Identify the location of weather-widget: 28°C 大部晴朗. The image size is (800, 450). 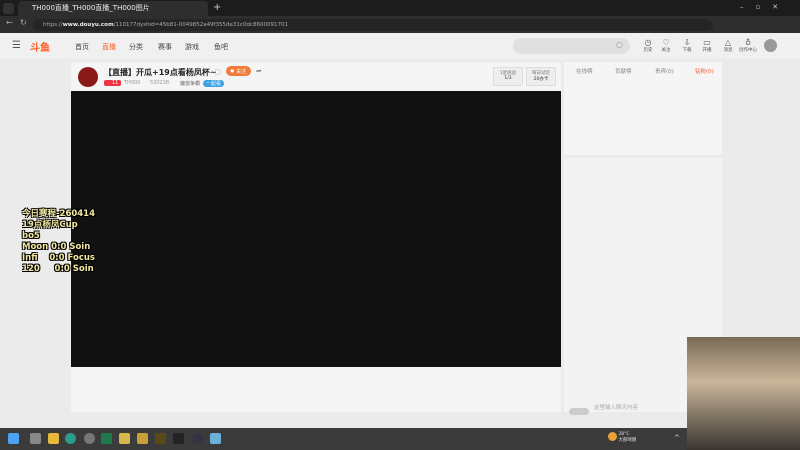
(622, 438).